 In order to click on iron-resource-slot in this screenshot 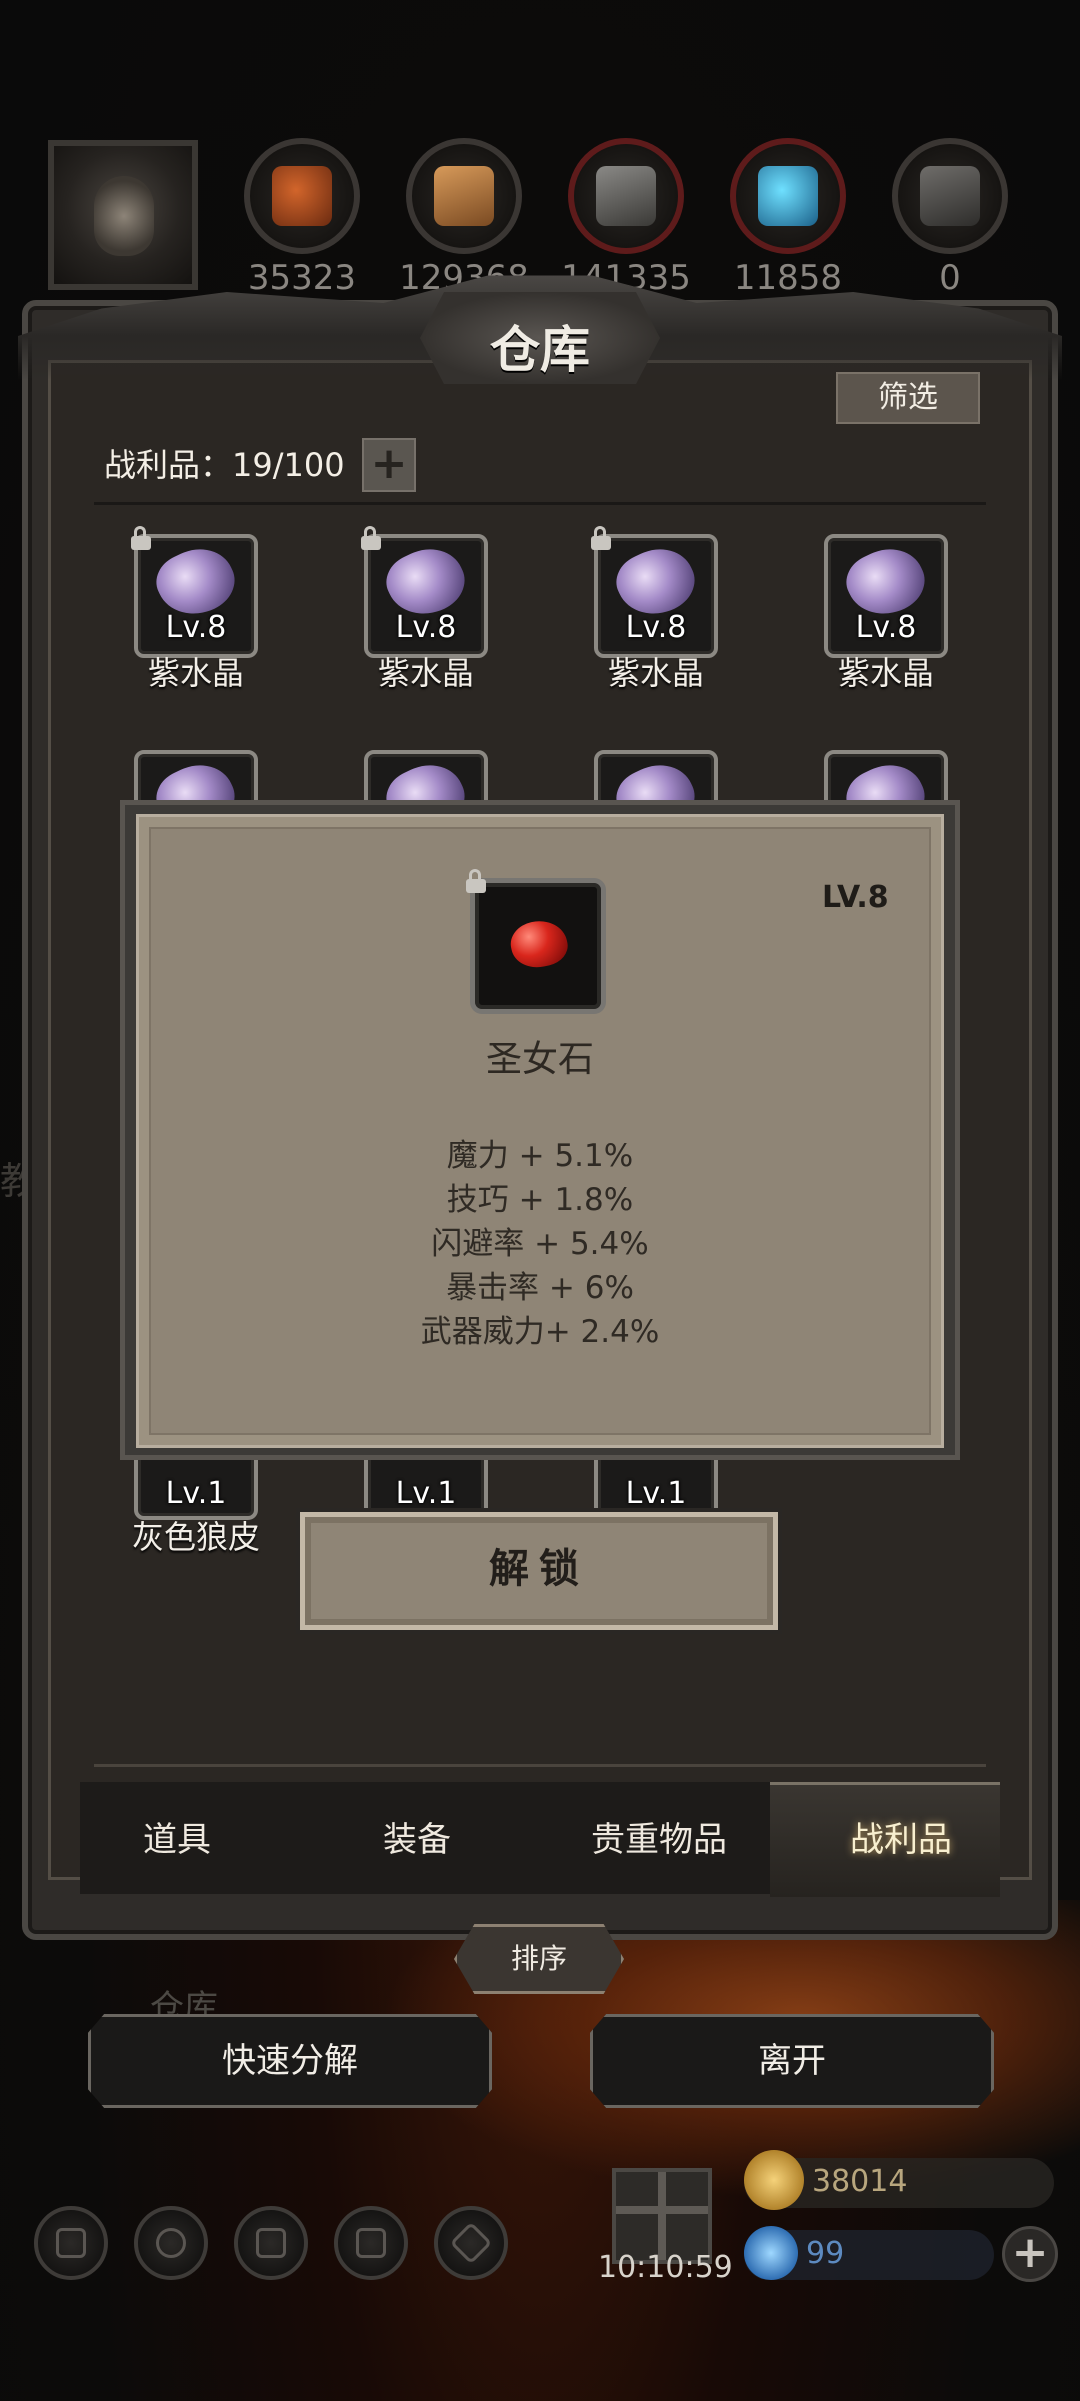, I will do `click(950, 196)`.